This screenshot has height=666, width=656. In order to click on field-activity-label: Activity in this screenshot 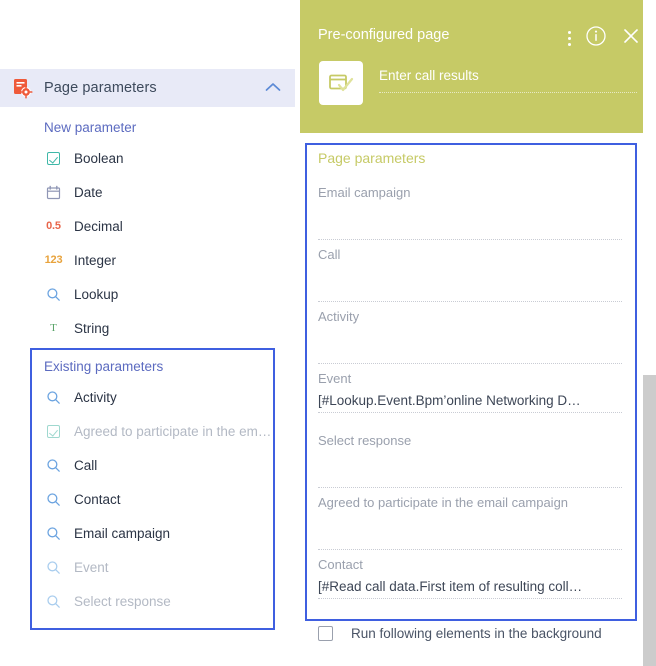, I will do `click(339, 316)`.